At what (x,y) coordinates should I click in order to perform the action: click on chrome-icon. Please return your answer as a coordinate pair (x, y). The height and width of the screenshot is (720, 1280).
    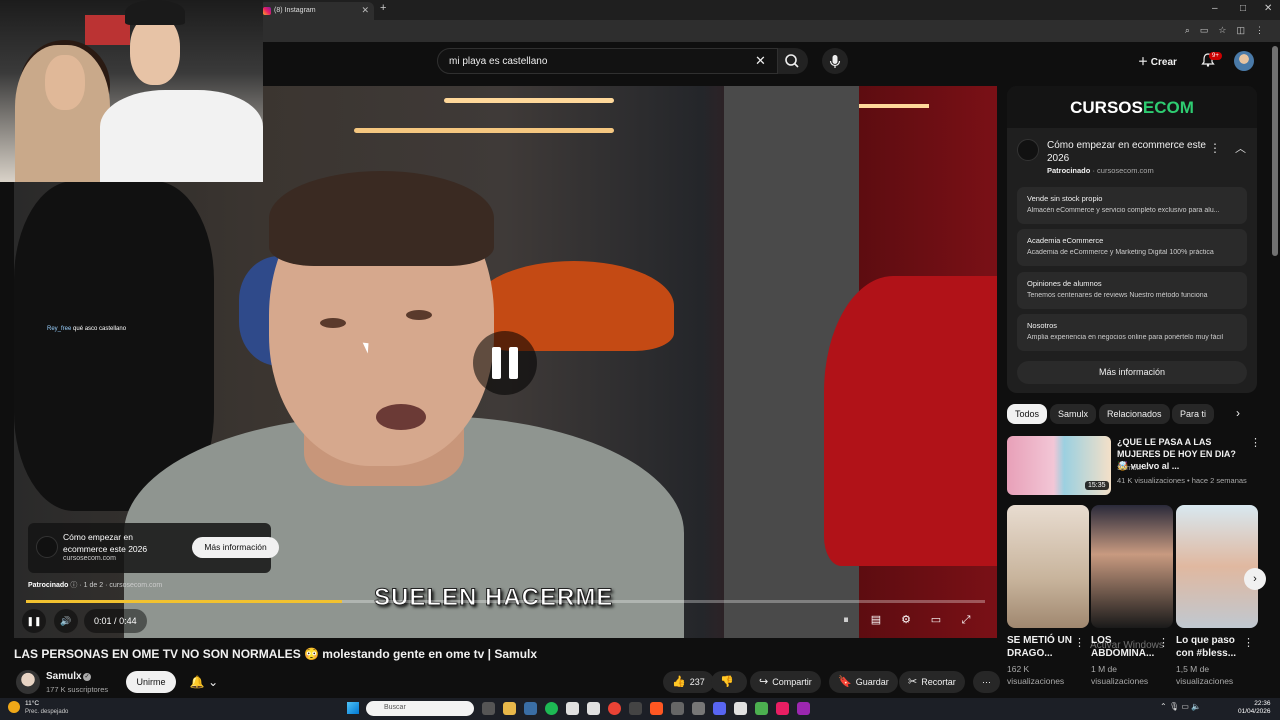
    Looking at the image, I should click on (614, 708).